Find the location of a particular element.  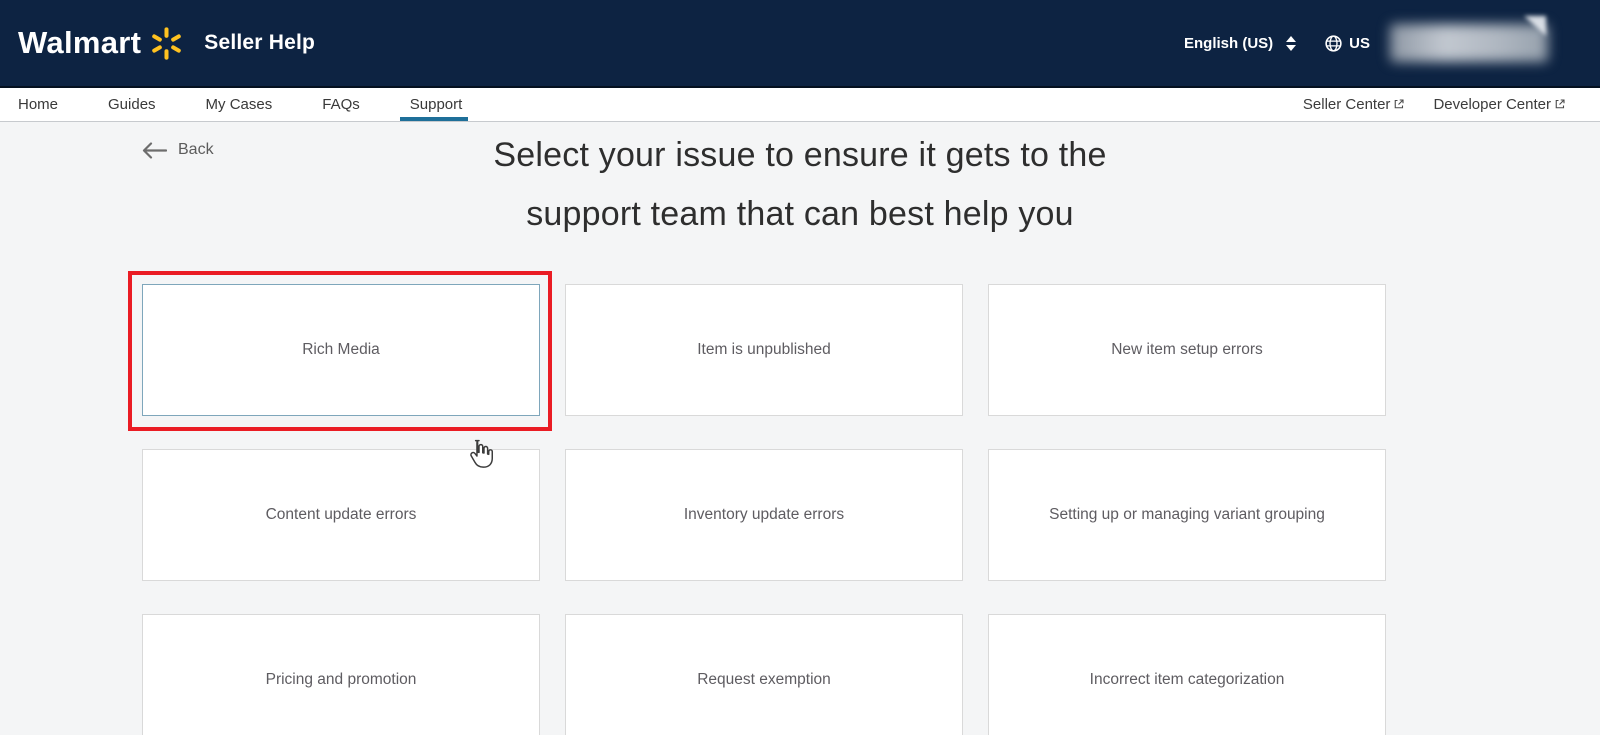

developer-center-link: Developer Center is located at coordinates (1499, 104).